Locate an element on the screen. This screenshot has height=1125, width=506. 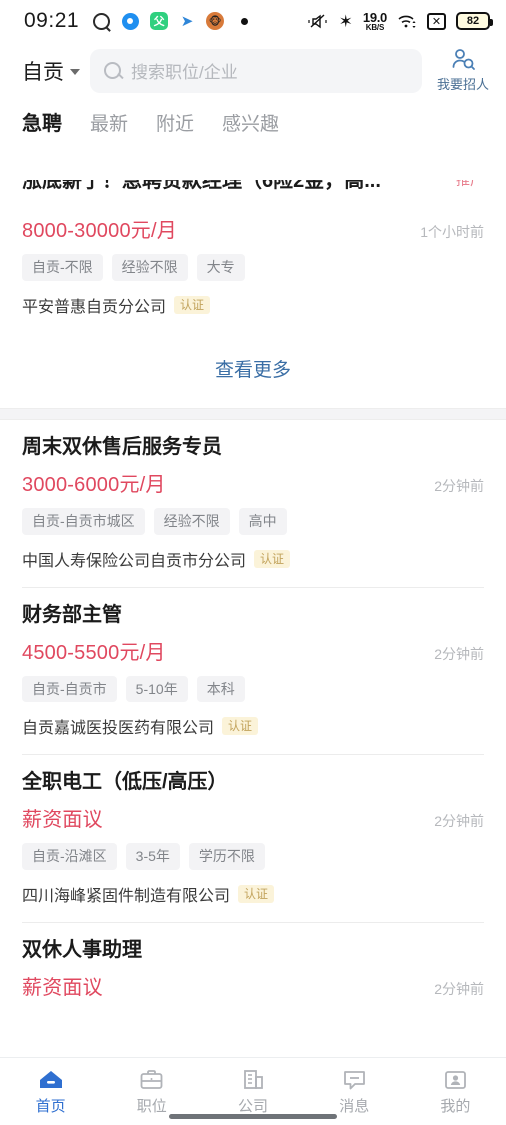
status-bar-clock: 09:21 is located at coordinates (52, 20).